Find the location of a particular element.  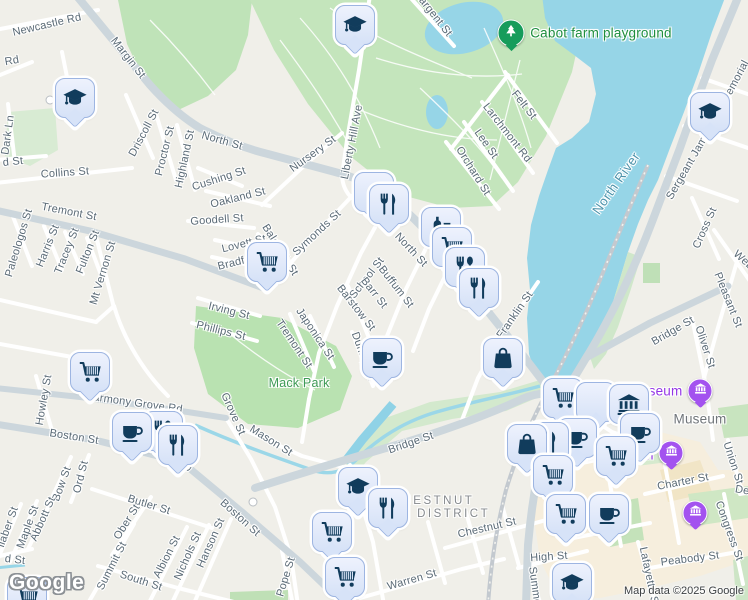

map-attribution: Map data ©2025 Google is located at coordinates (684, 591).